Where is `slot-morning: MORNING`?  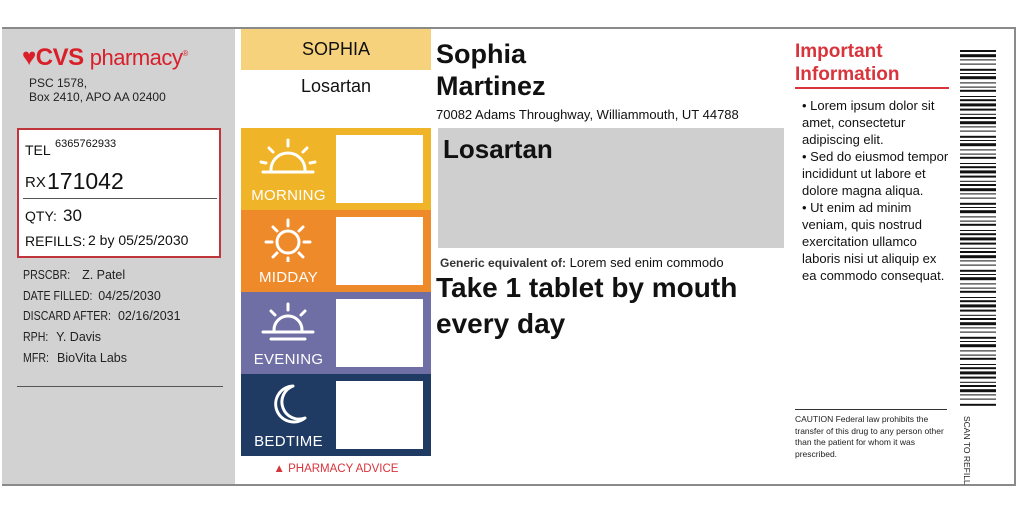 slot-morning: MORNING is located at coordinates (336, 169).